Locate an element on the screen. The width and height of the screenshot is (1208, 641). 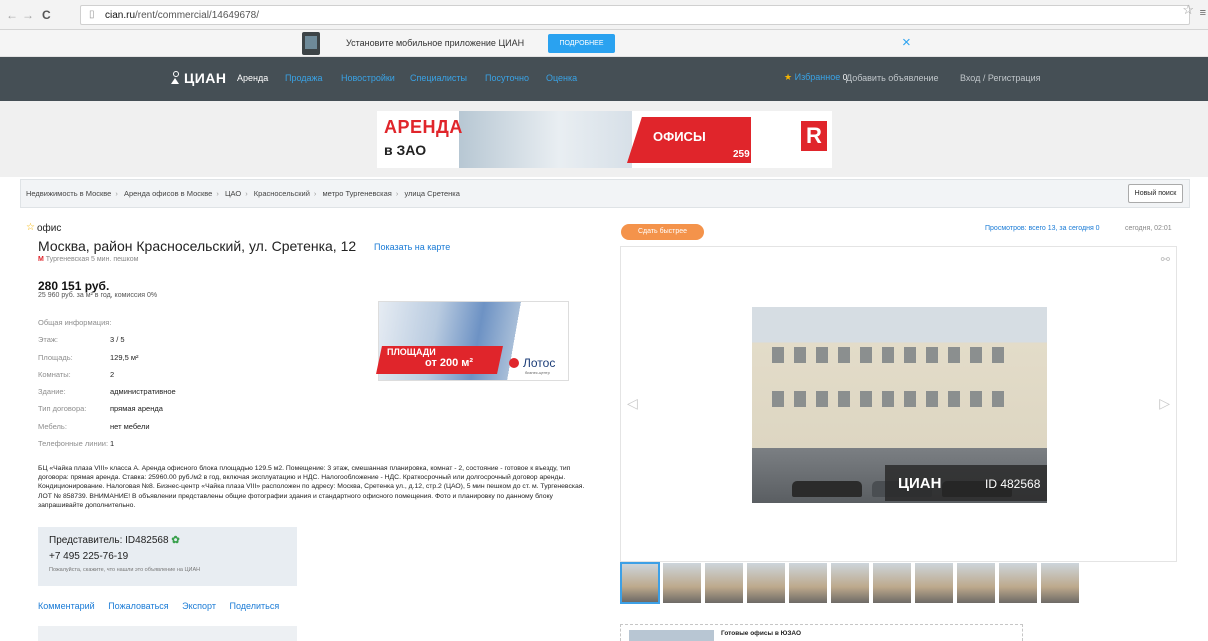
pin-icon is located at coordinates (175, 77).